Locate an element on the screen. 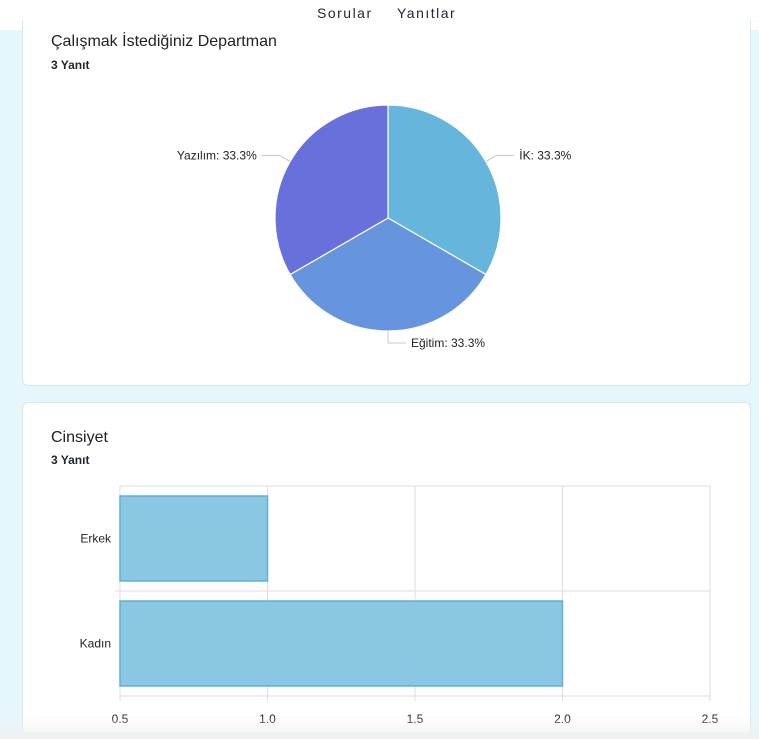  bar-x-tick-label-2: 1.0 is located at coordinates (267, 719).